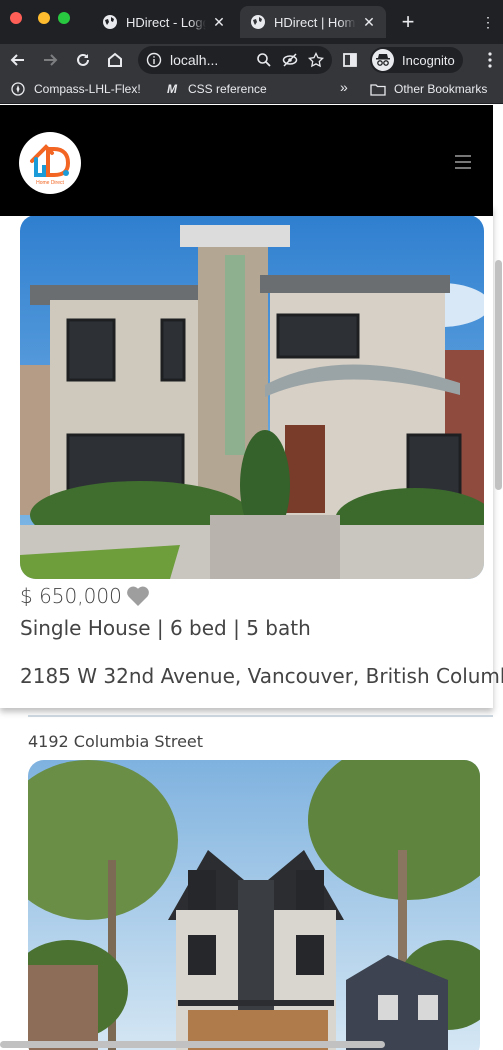  I want to click on maximize-window-button, so click(64, 18).